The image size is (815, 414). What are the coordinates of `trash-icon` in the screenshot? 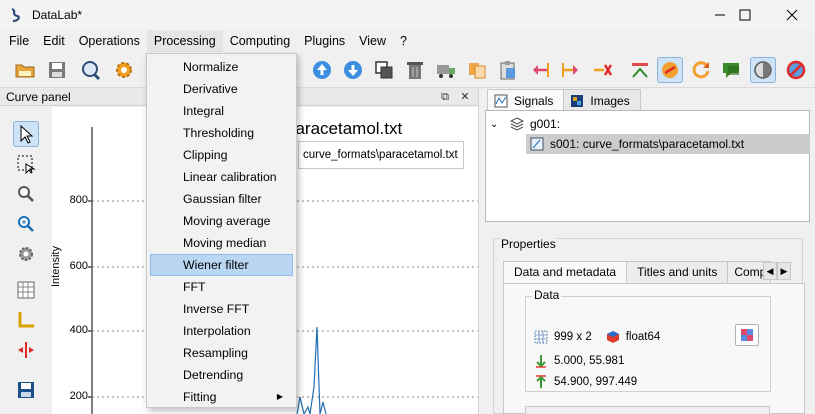 It's located at (415, 70).